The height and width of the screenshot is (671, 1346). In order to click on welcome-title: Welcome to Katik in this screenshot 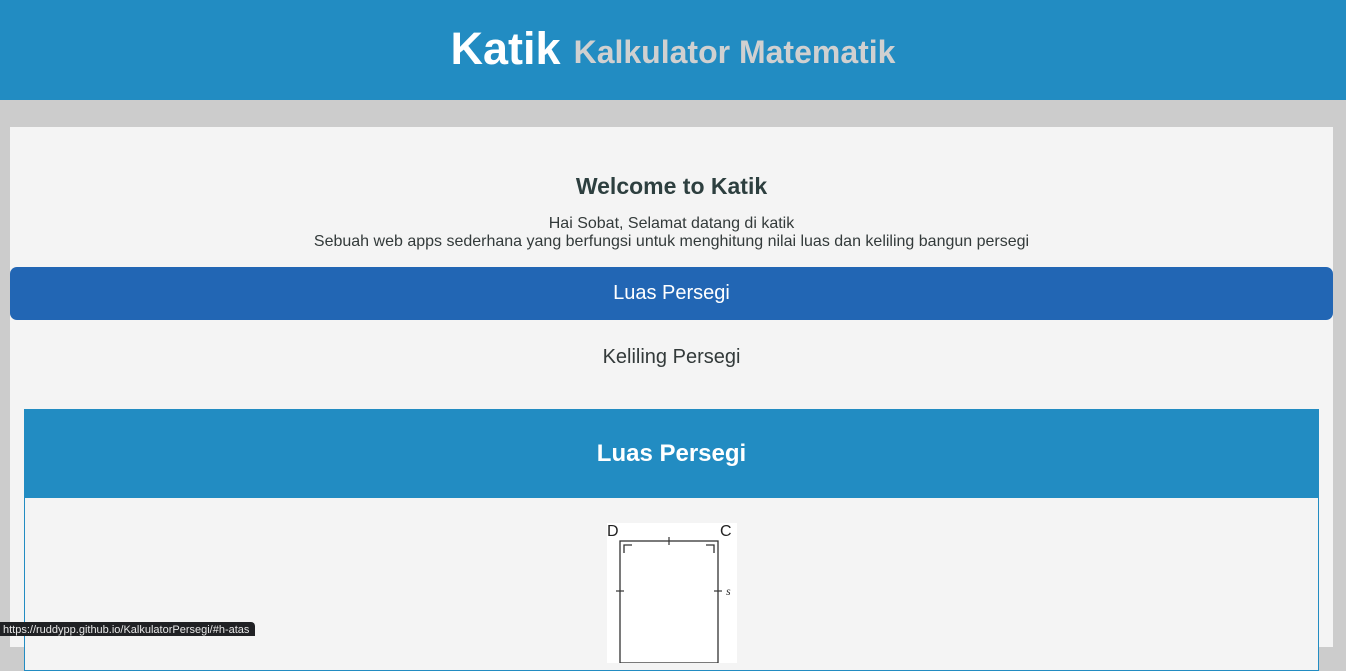, I will do `click(671, 186)`.